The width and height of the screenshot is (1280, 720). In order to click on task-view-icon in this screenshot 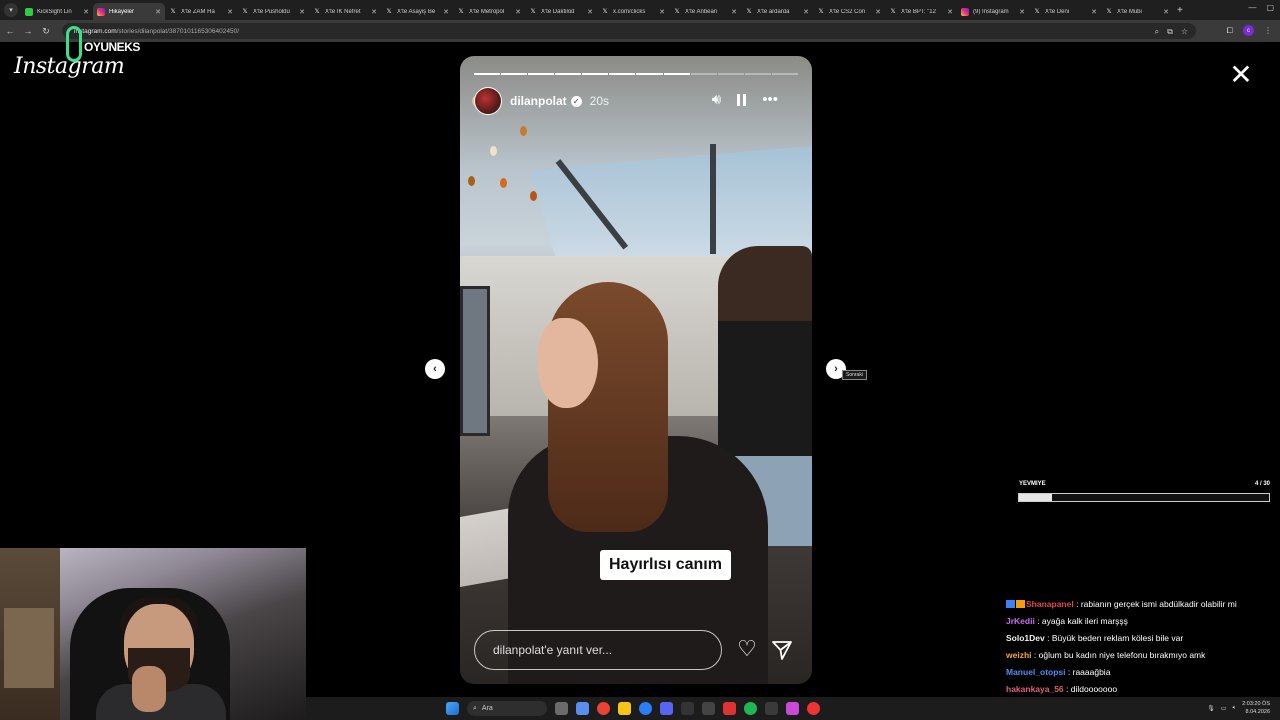, I will do `click(582, 708)`.